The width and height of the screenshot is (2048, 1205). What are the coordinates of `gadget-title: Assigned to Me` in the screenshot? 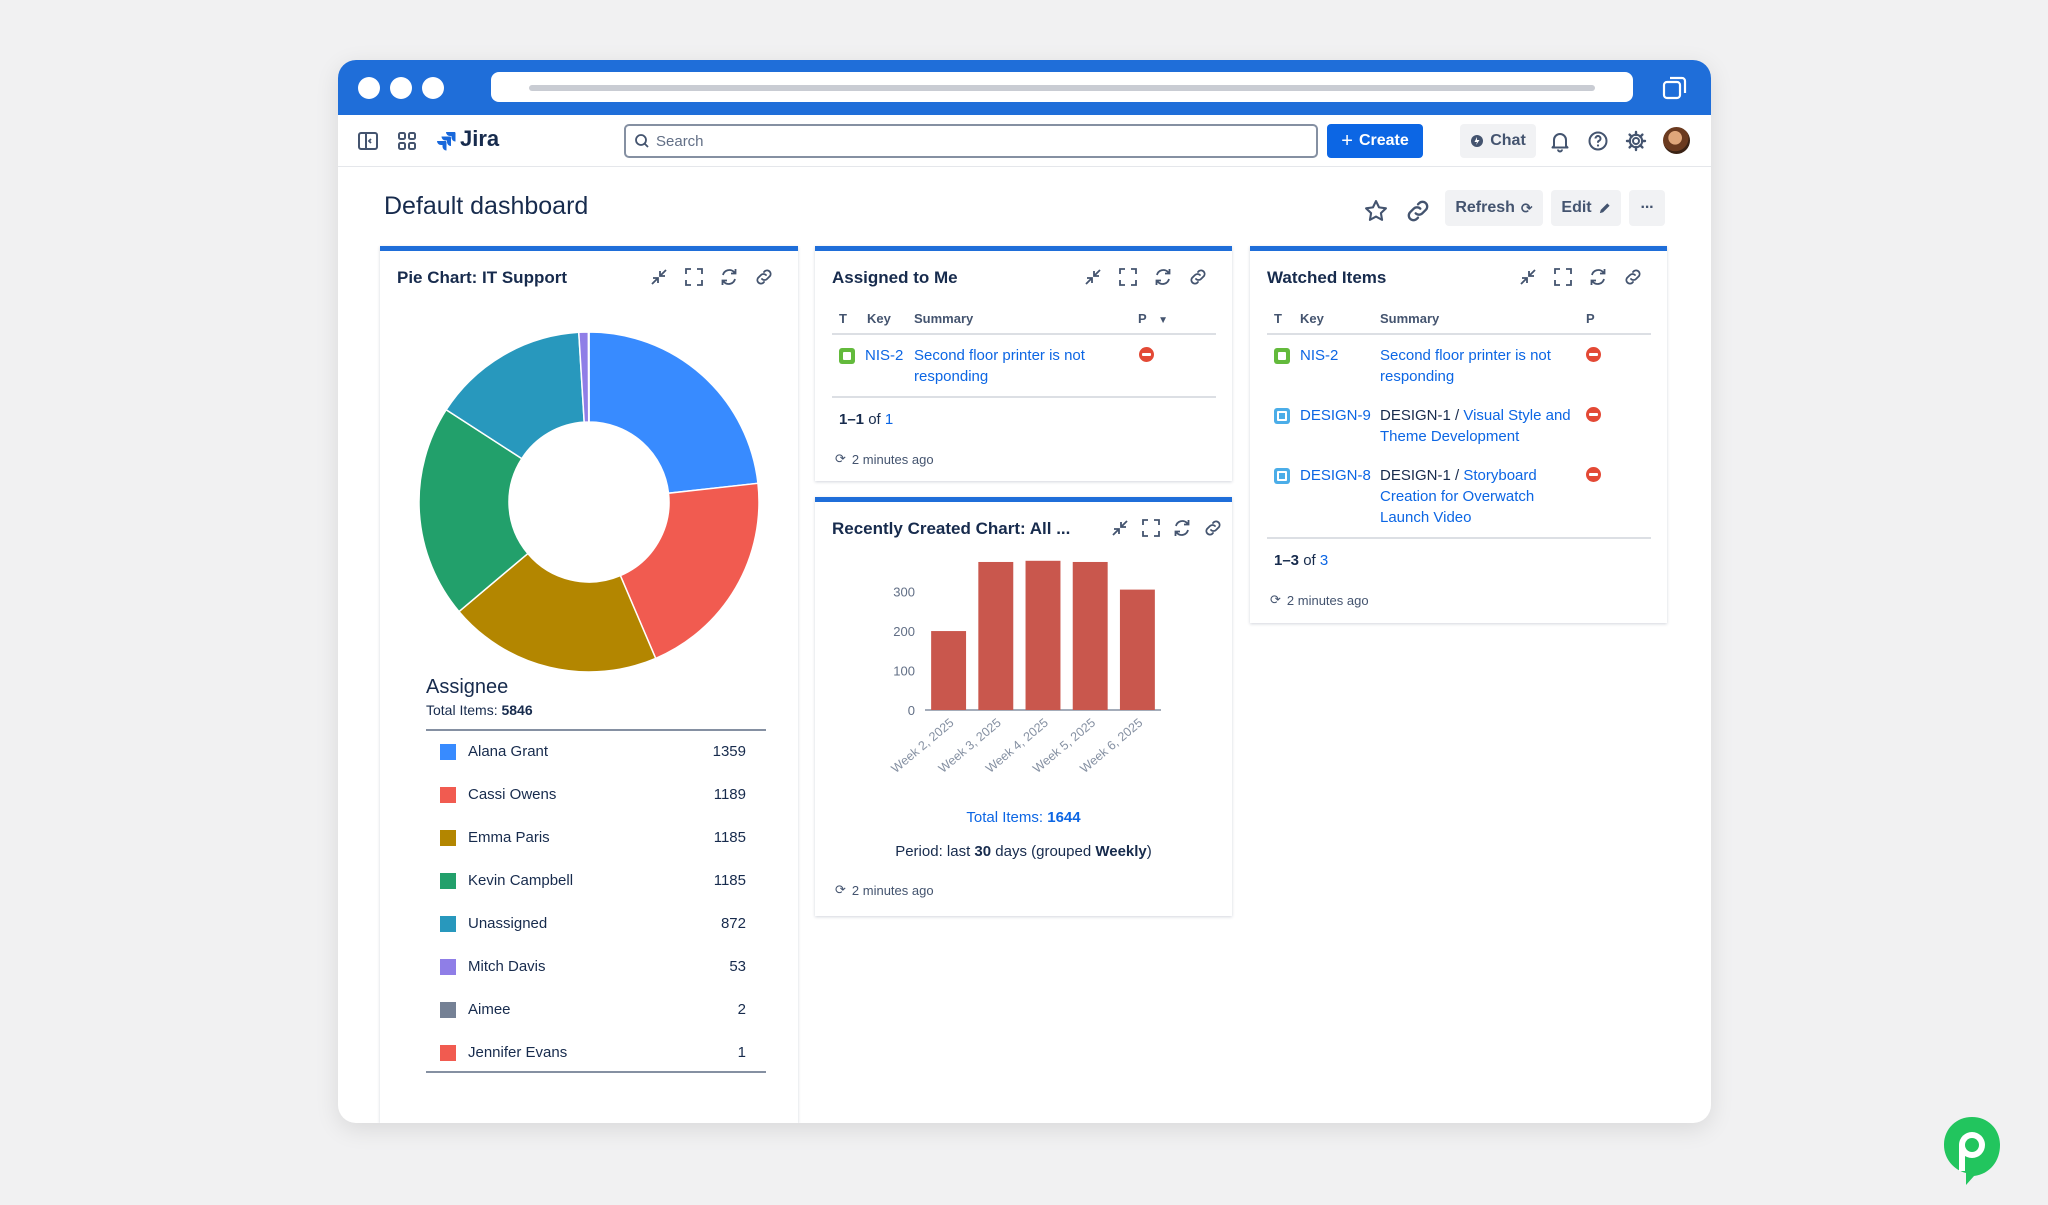 It's located at (895, 277).